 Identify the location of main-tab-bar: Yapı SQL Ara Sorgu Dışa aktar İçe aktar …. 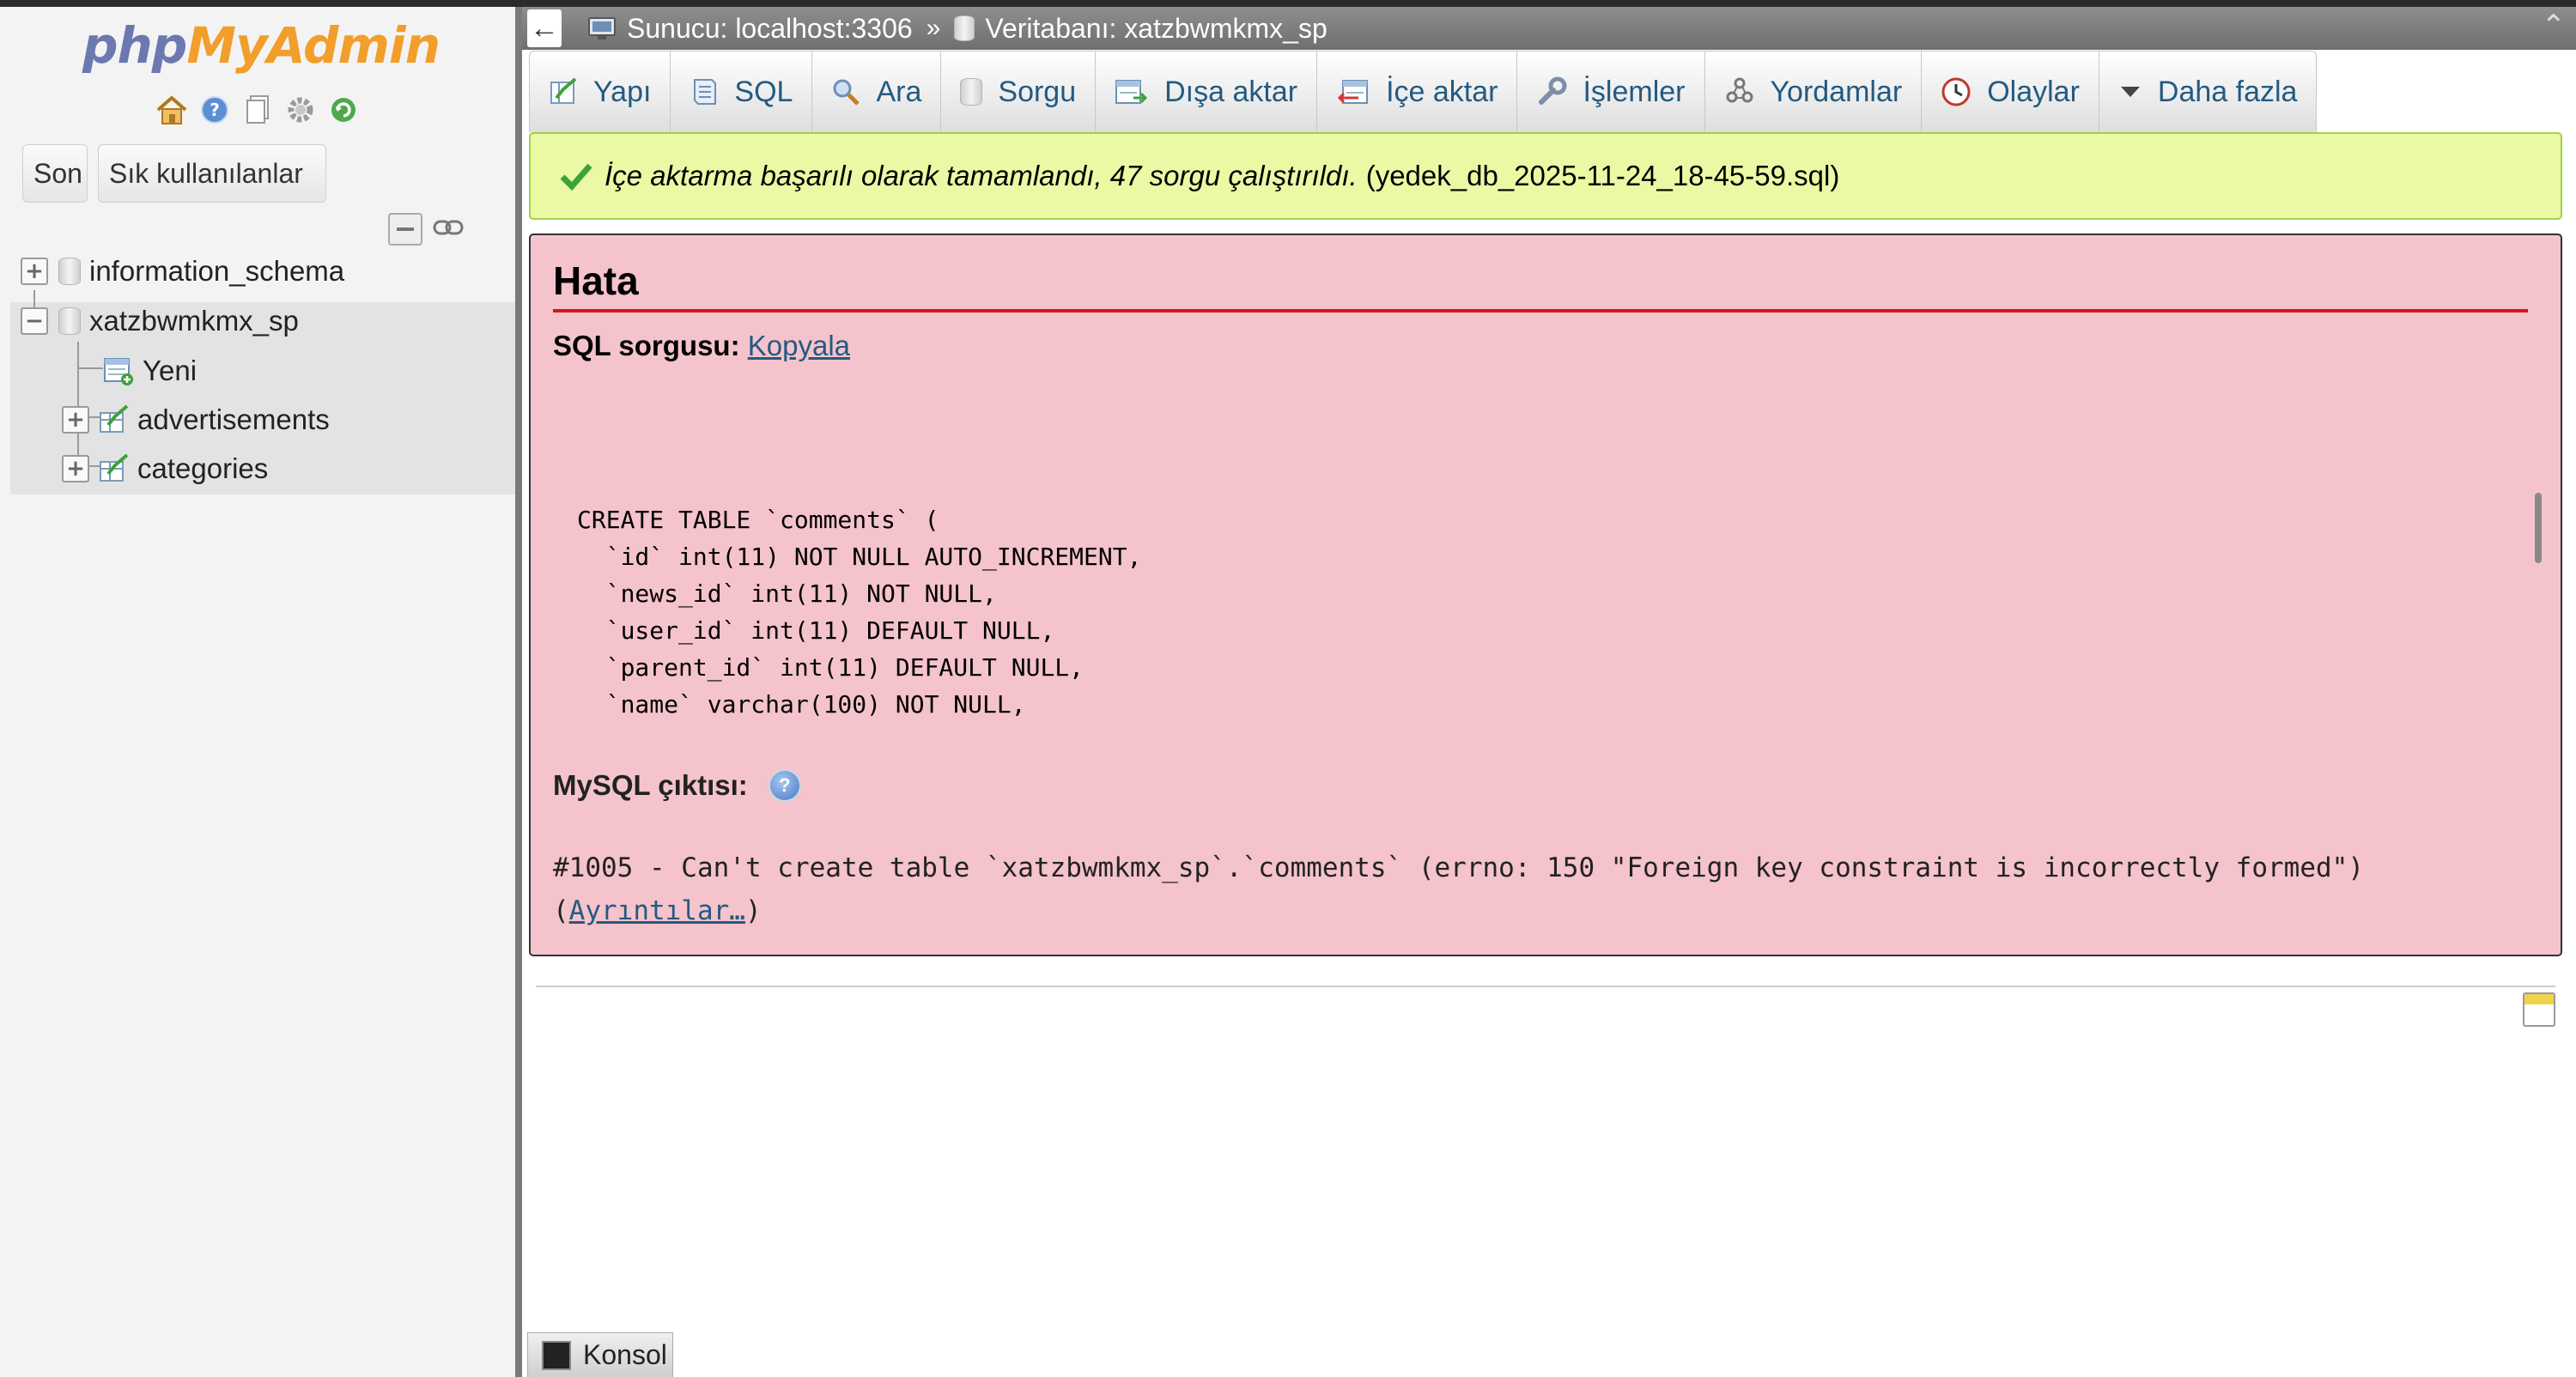
(1549, 91).